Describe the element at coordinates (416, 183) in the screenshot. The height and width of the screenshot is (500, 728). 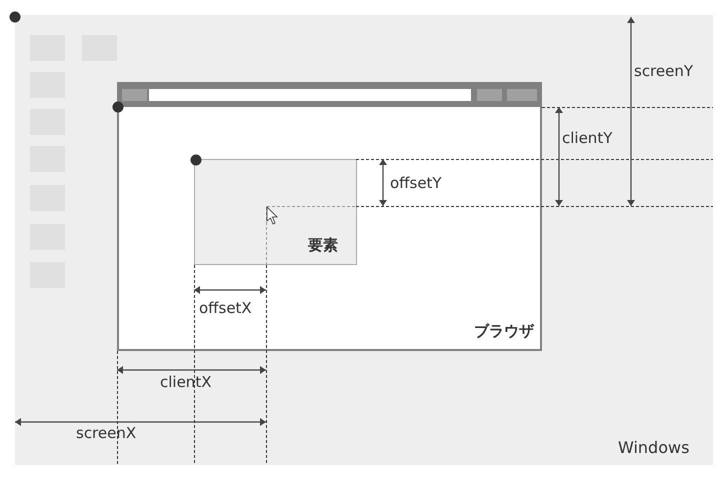
I see `measure-label: offsetY` at that location.